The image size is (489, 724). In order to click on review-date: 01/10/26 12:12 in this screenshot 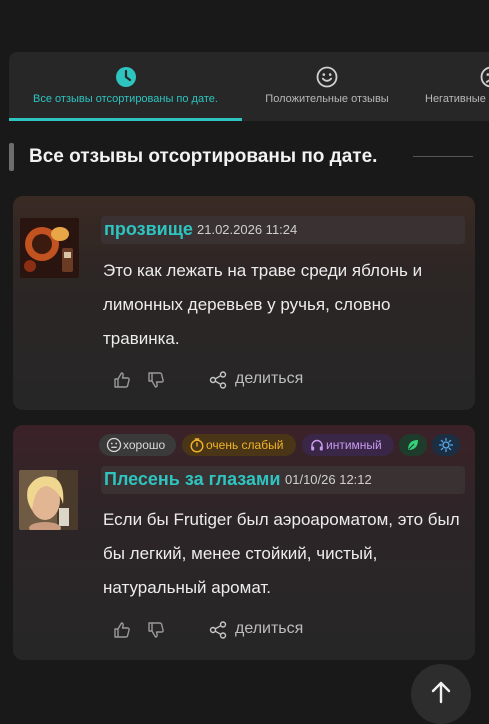, I will do `click(328, 479)`.